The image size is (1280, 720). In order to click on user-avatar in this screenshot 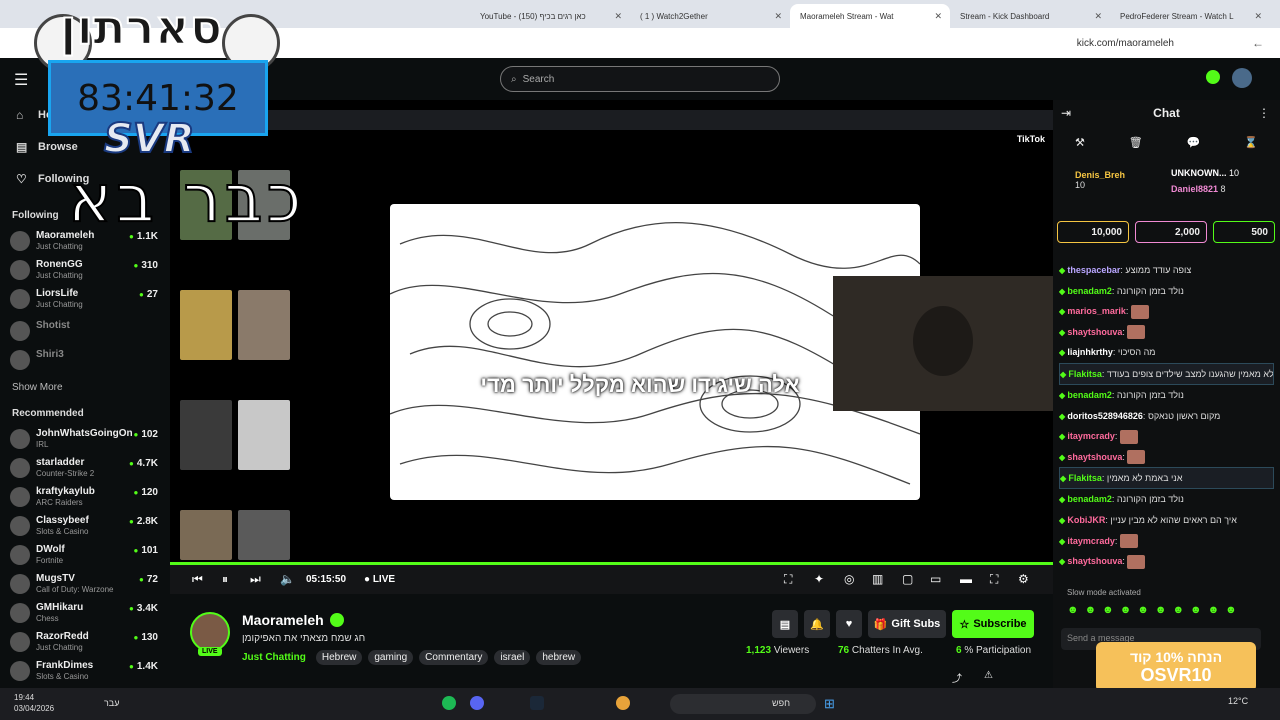, I will do `click(1242, 78)`.